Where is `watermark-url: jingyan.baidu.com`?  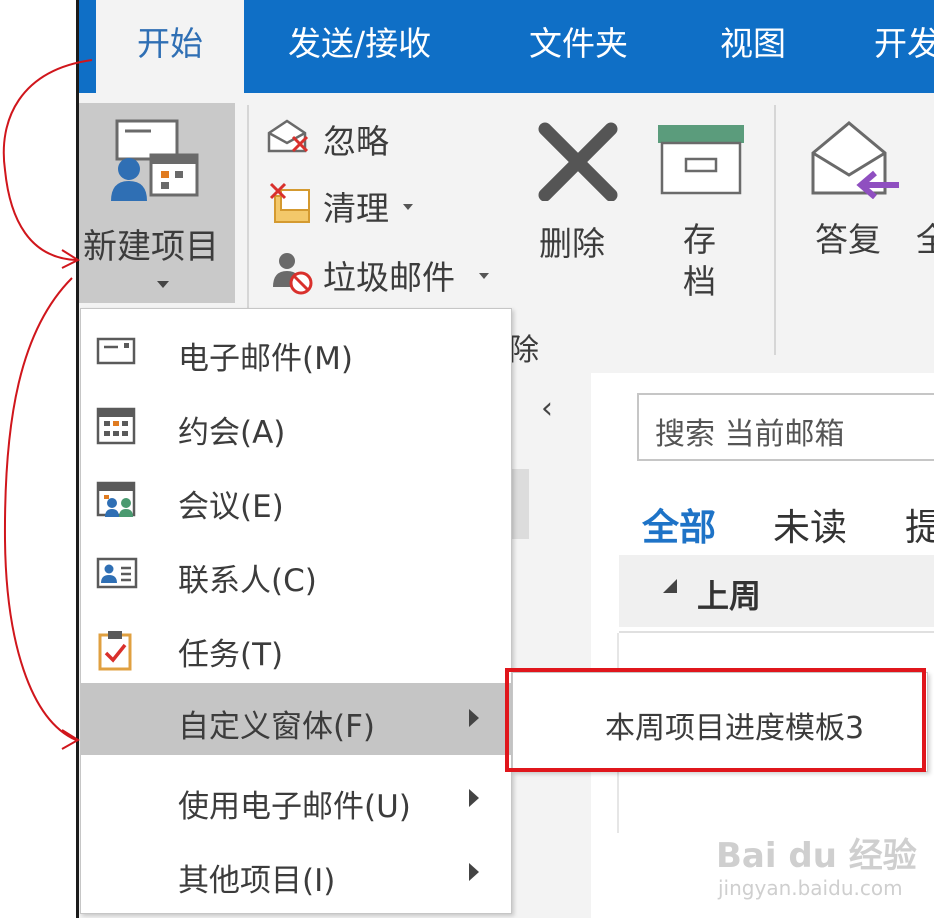
watermark-url: jingyan.baidu.com is located at coordinates (810, 888).